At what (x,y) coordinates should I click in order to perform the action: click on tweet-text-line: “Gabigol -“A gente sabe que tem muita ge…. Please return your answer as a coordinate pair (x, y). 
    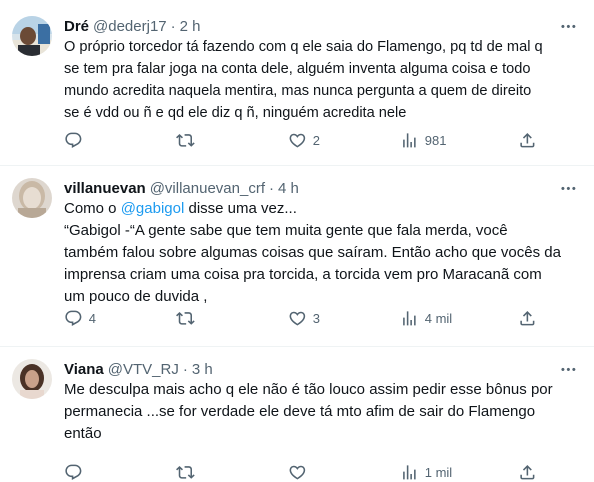
    Looking at the image, I should click on (286, 230).